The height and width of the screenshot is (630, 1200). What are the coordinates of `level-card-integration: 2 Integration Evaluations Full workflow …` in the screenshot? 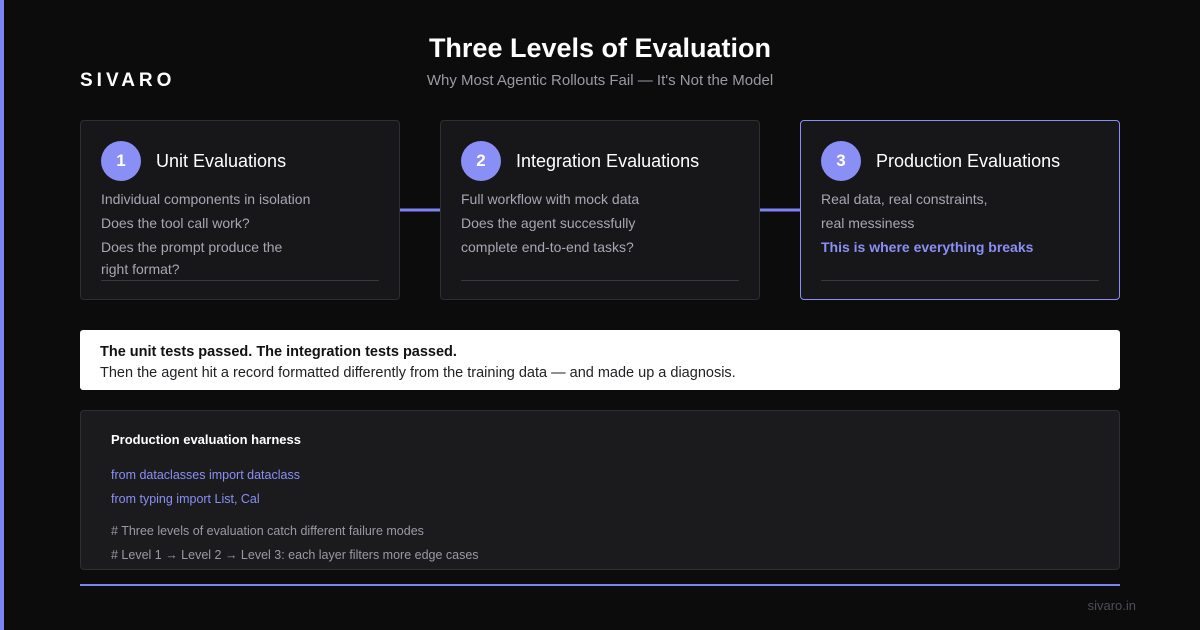 It's located at (600, 210).